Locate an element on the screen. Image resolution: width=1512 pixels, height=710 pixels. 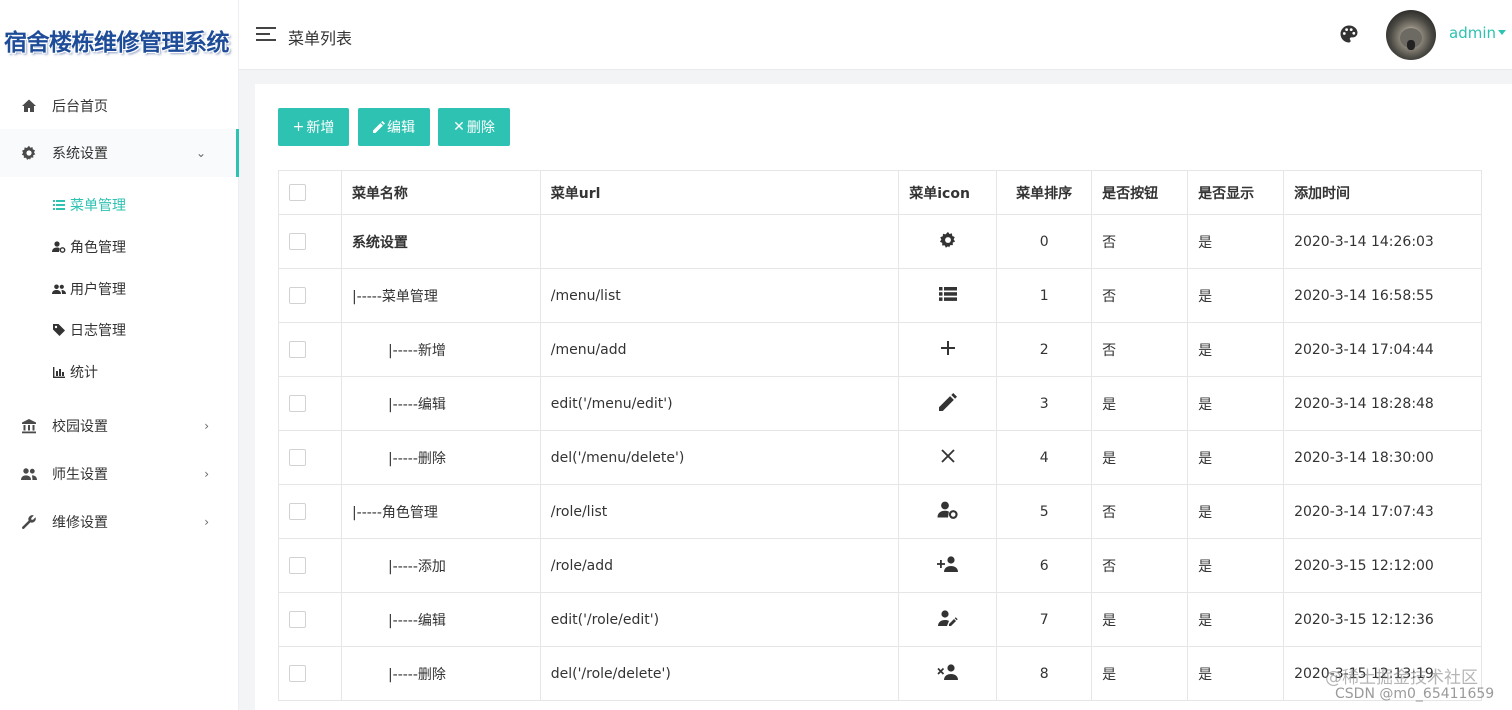
column-header: 菜单icon is located at coordinates (948, 192).